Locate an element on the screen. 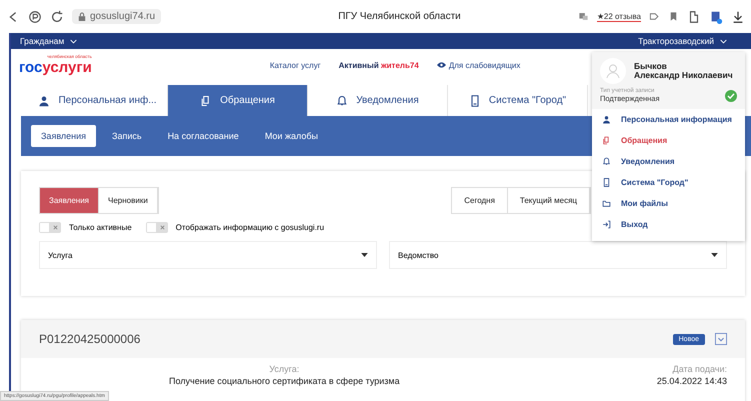 The width and height of the screenshot is (751, 401). type-toggle-button: Заявления is located at coordinates (70, 200).